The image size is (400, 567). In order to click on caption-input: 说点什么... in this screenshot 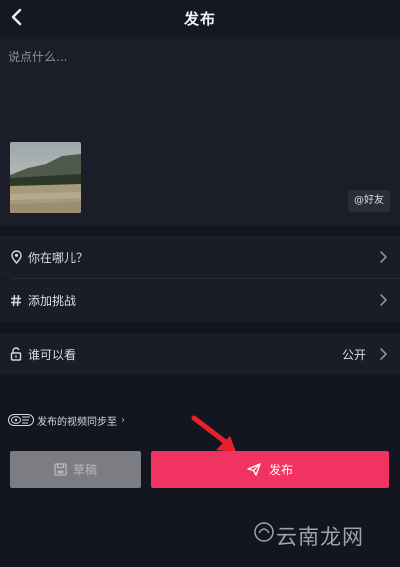, I will do `click(193, 57)`.